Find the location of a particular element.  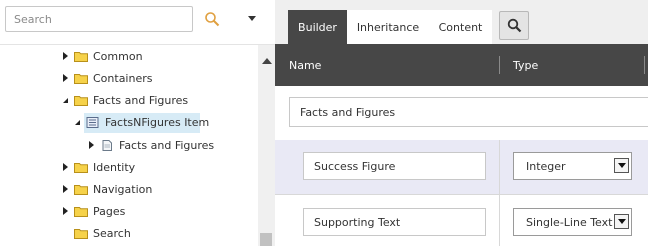

tree-item-facts-and-figures: Facts and Figures is located at coordinates (124, 100).